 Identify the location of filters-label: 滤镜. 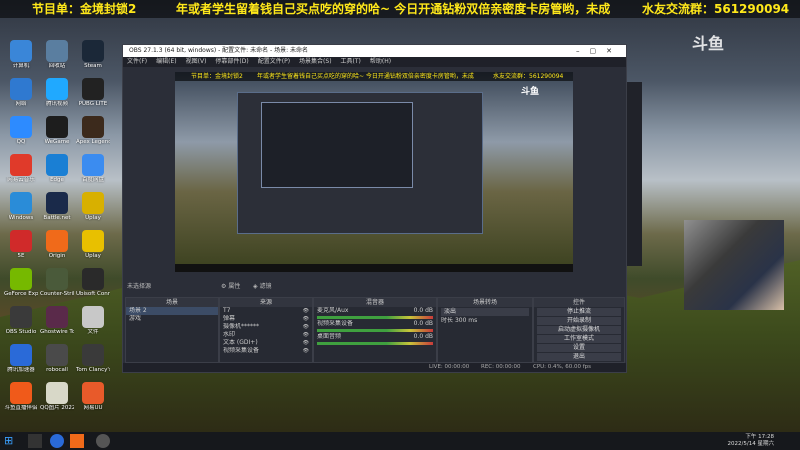
(265, 286).